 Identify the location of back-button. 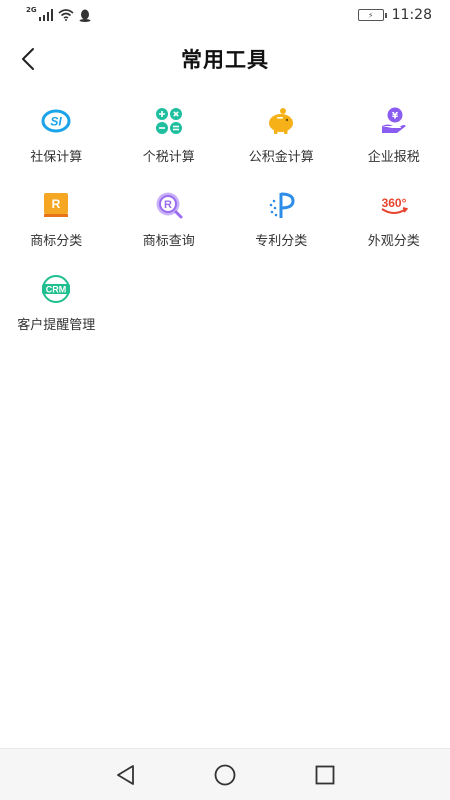
(28, 59).